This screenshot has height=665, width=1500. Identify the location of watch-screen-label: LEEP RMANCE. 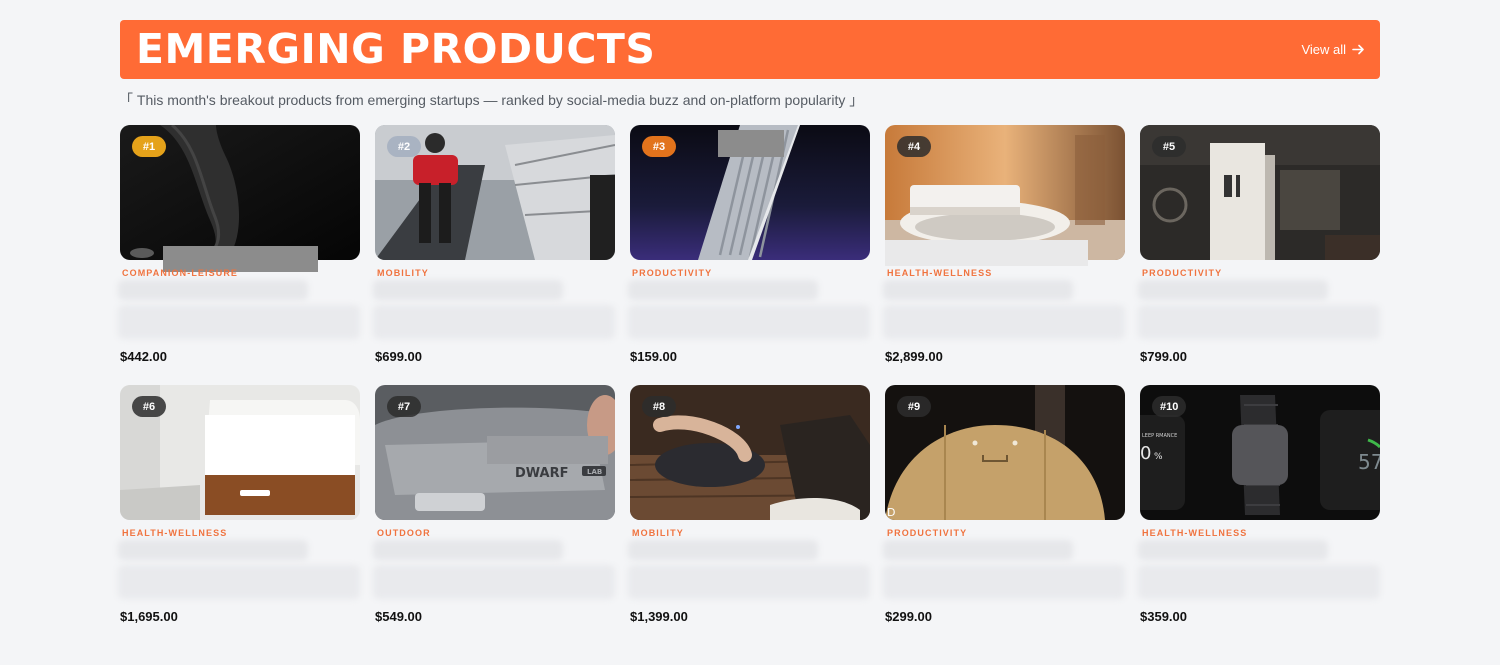
(1159, 436).